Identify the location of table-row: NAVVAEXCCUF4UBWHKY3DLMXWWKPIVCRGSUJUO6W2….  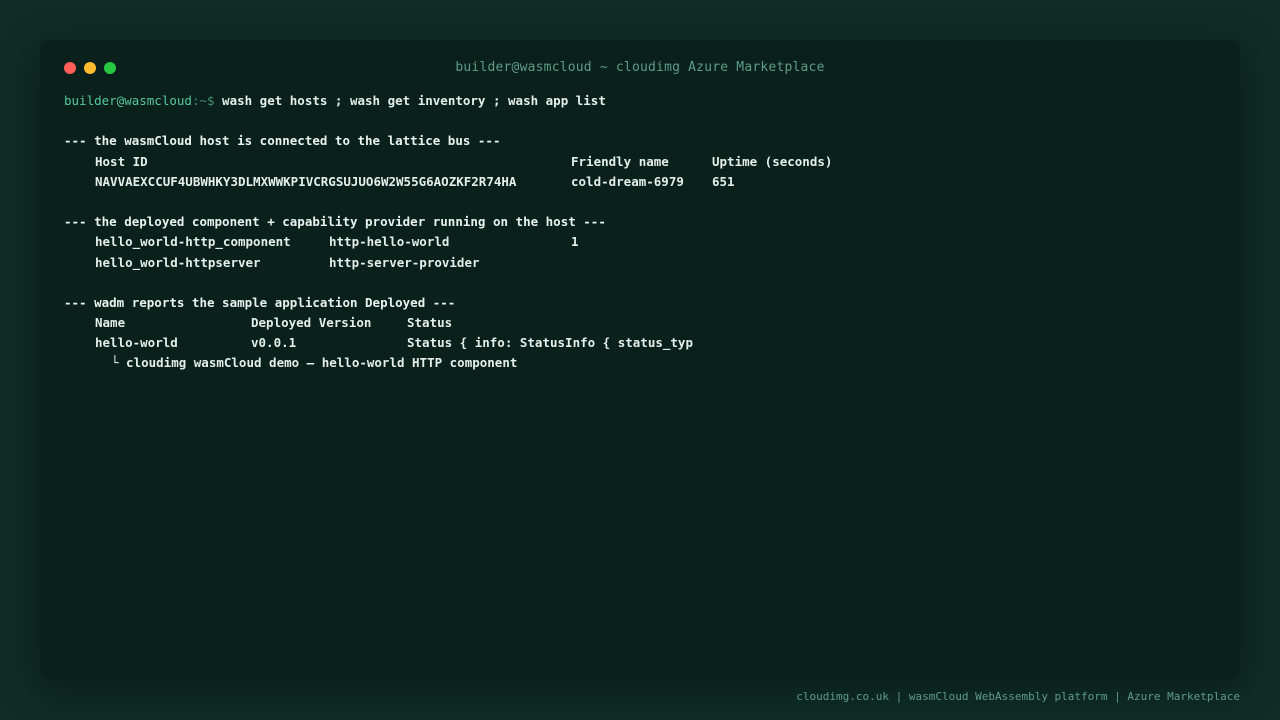
(640, 182).